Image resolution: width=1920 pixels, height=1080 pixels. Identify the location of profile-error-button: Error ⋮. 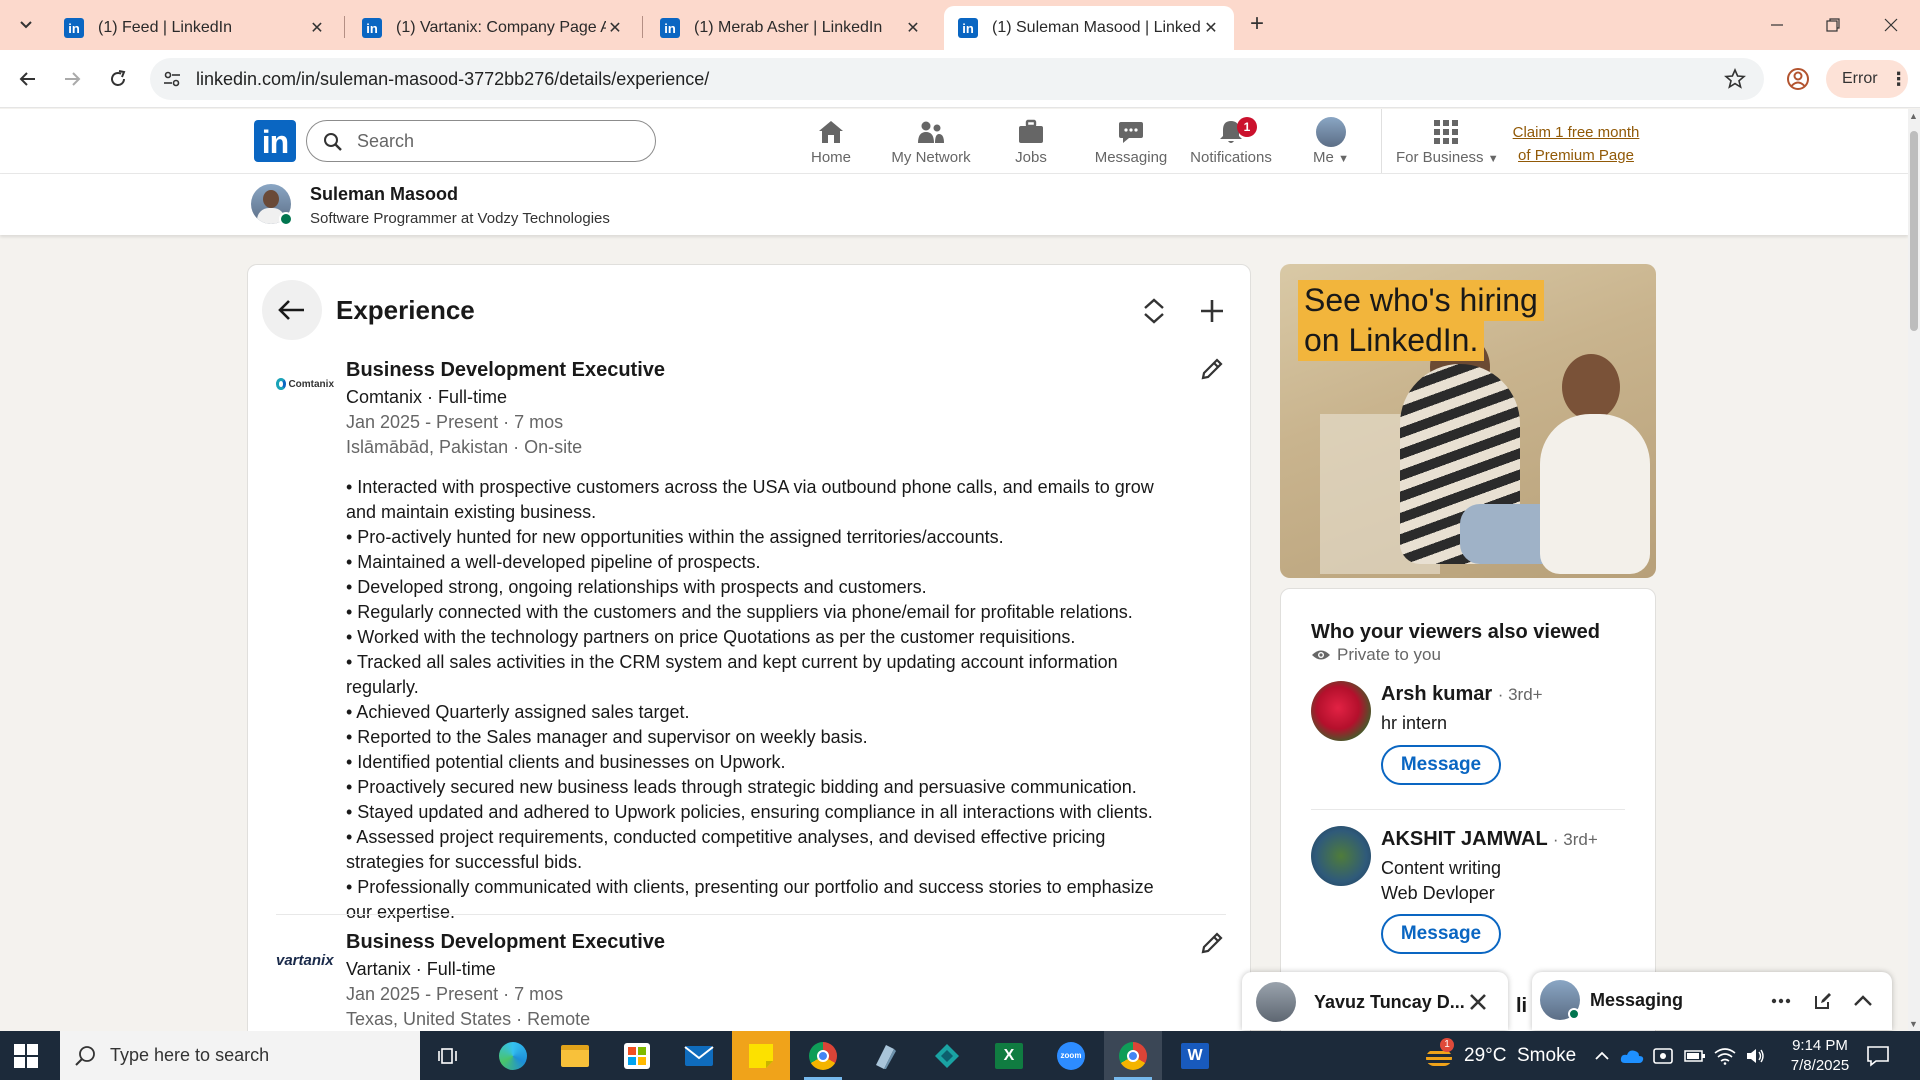
(1867, 79).